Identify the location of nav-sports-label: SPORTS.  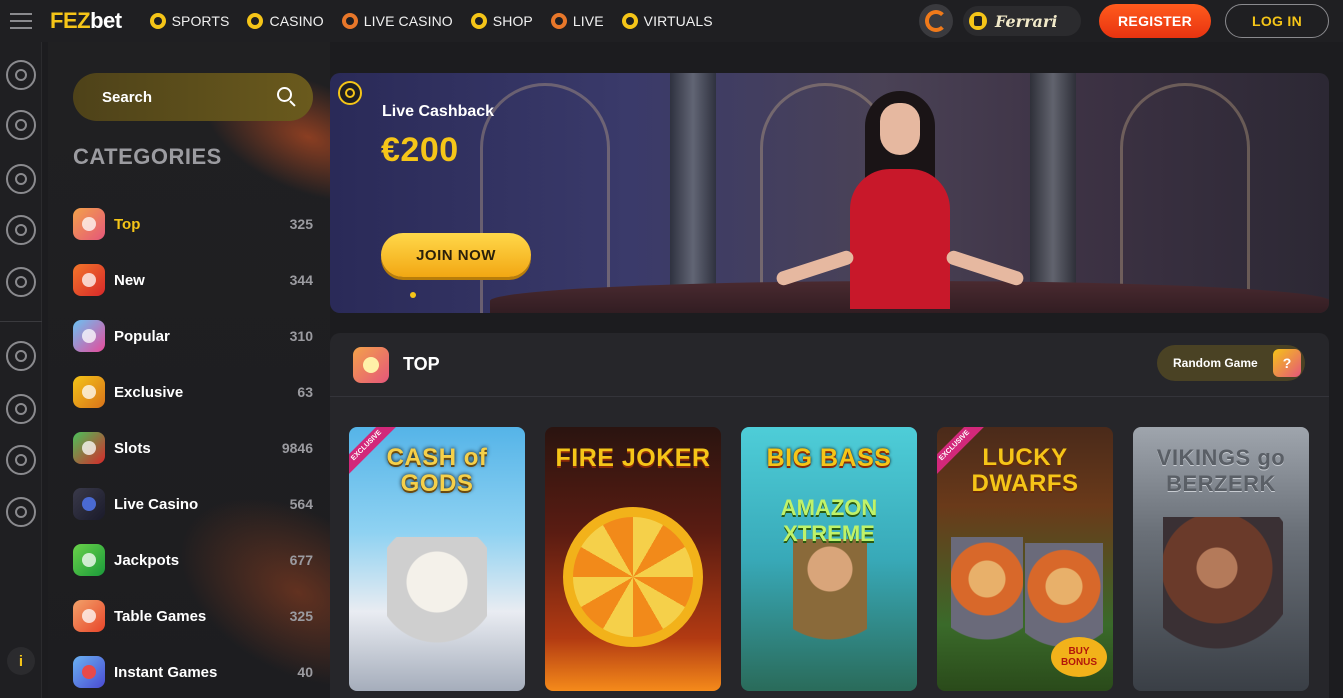
(200, 21).